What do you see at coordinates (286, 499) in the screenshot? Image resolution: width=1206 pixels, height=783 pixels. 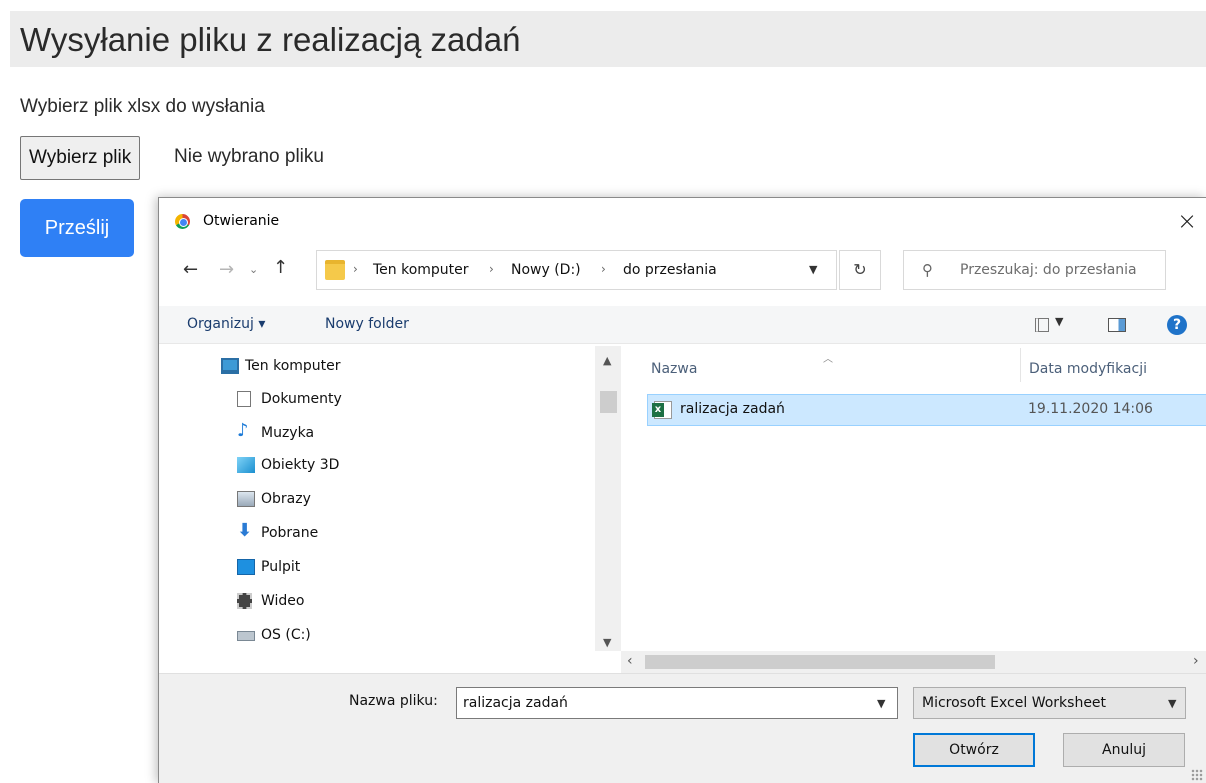 I see `tree-item-label: Obrazy` at bounding box center [286, 499].